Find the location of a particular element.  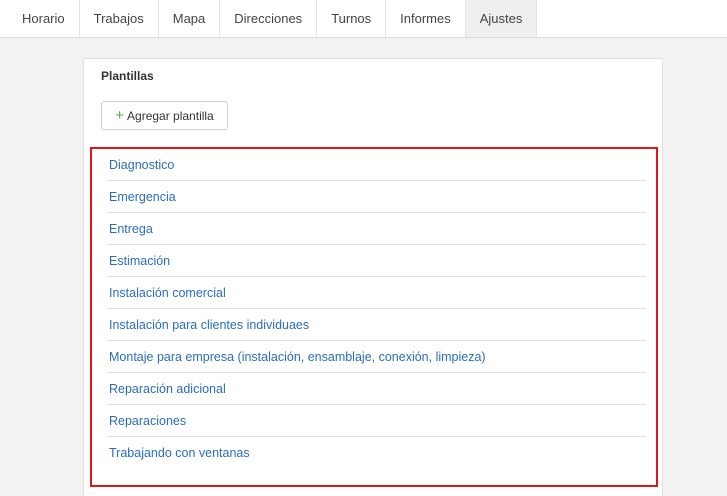

template-item-reparacion-adicional: Reparación adicional is located at coordinates (376, 389).